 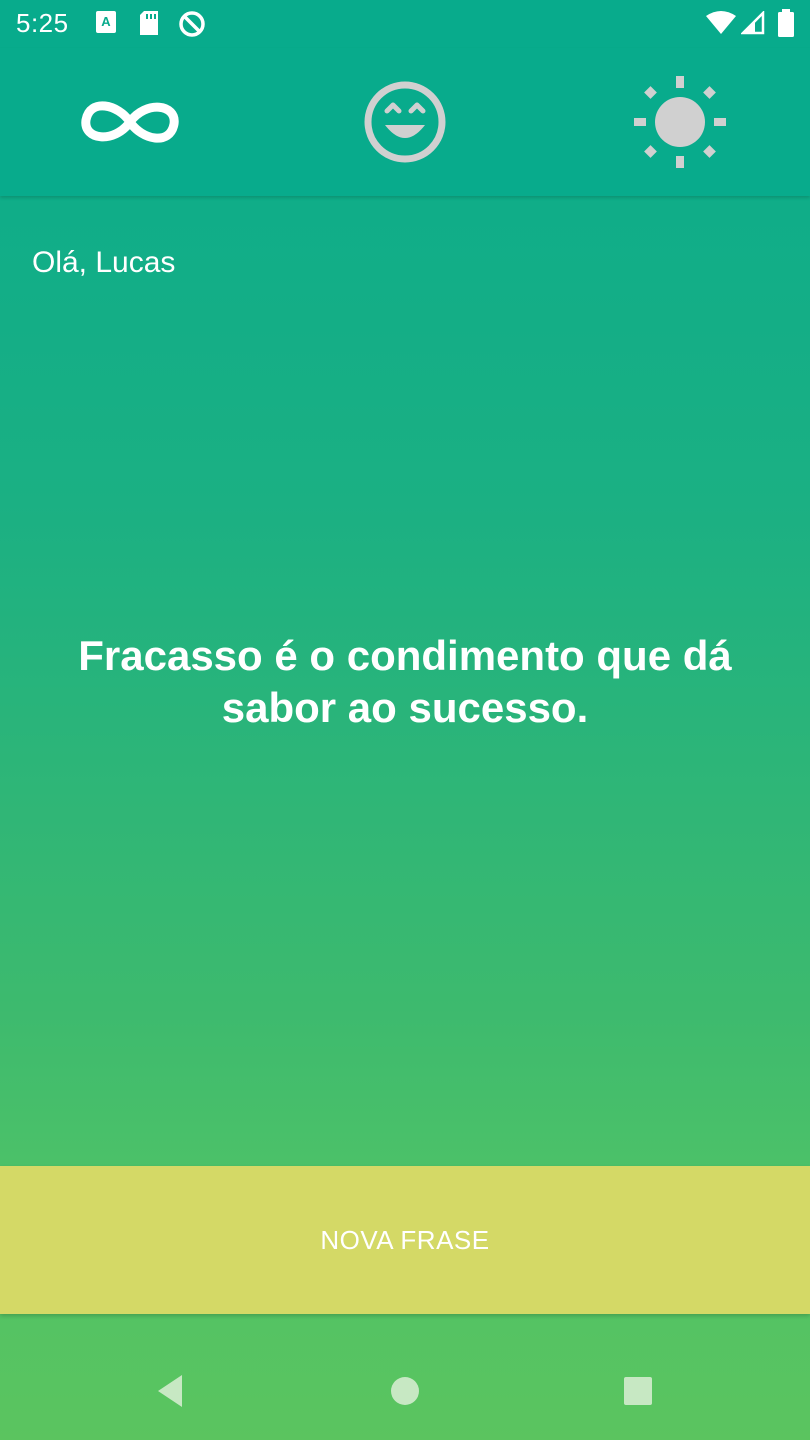 I want to click on battery-icon, so click(x=786, y=25).